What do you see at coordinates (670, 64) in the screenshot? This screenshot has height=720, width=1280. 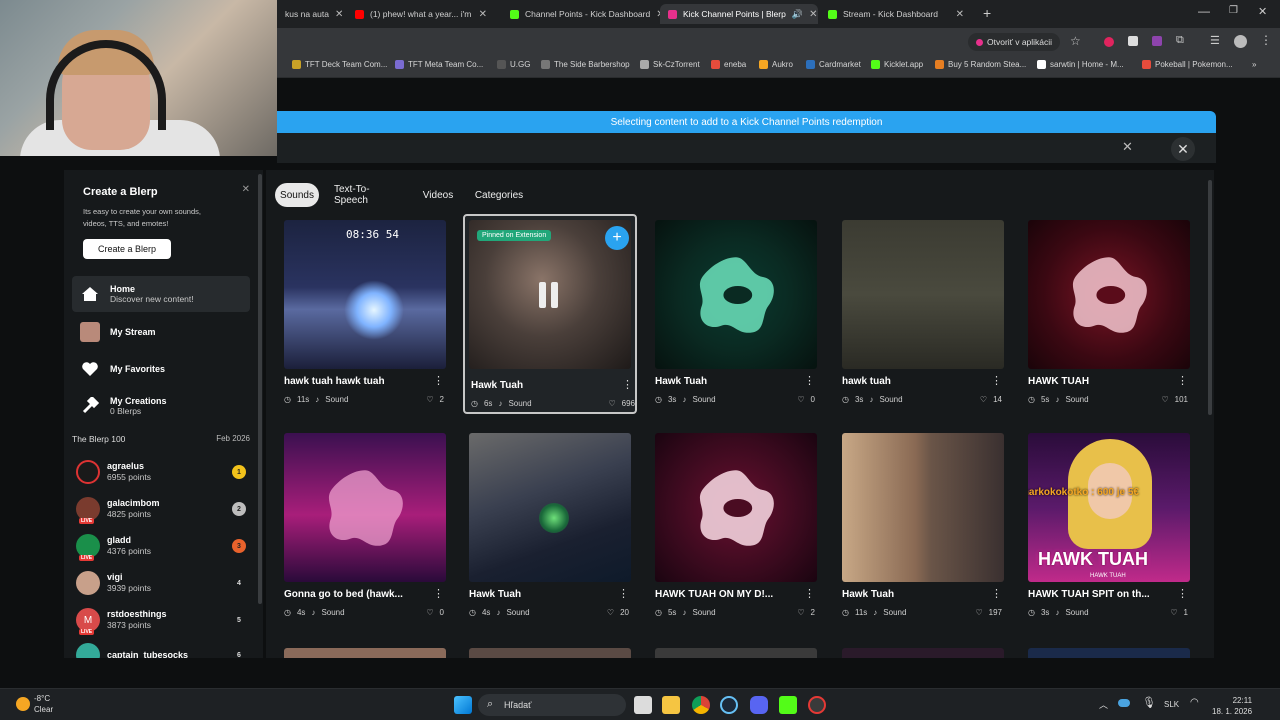 I see `bookmark: Sk-CzTorrent` at bounding box center [670, 64].